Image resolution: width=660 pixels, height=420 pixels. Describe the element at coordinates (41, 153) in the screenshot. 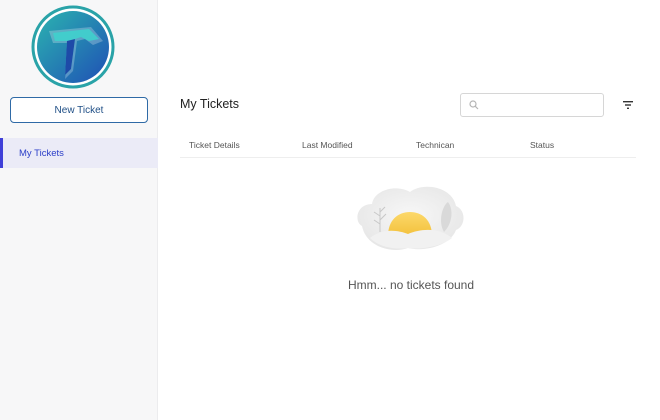

I see `sidebar-item-label: My Tickets` at that location.